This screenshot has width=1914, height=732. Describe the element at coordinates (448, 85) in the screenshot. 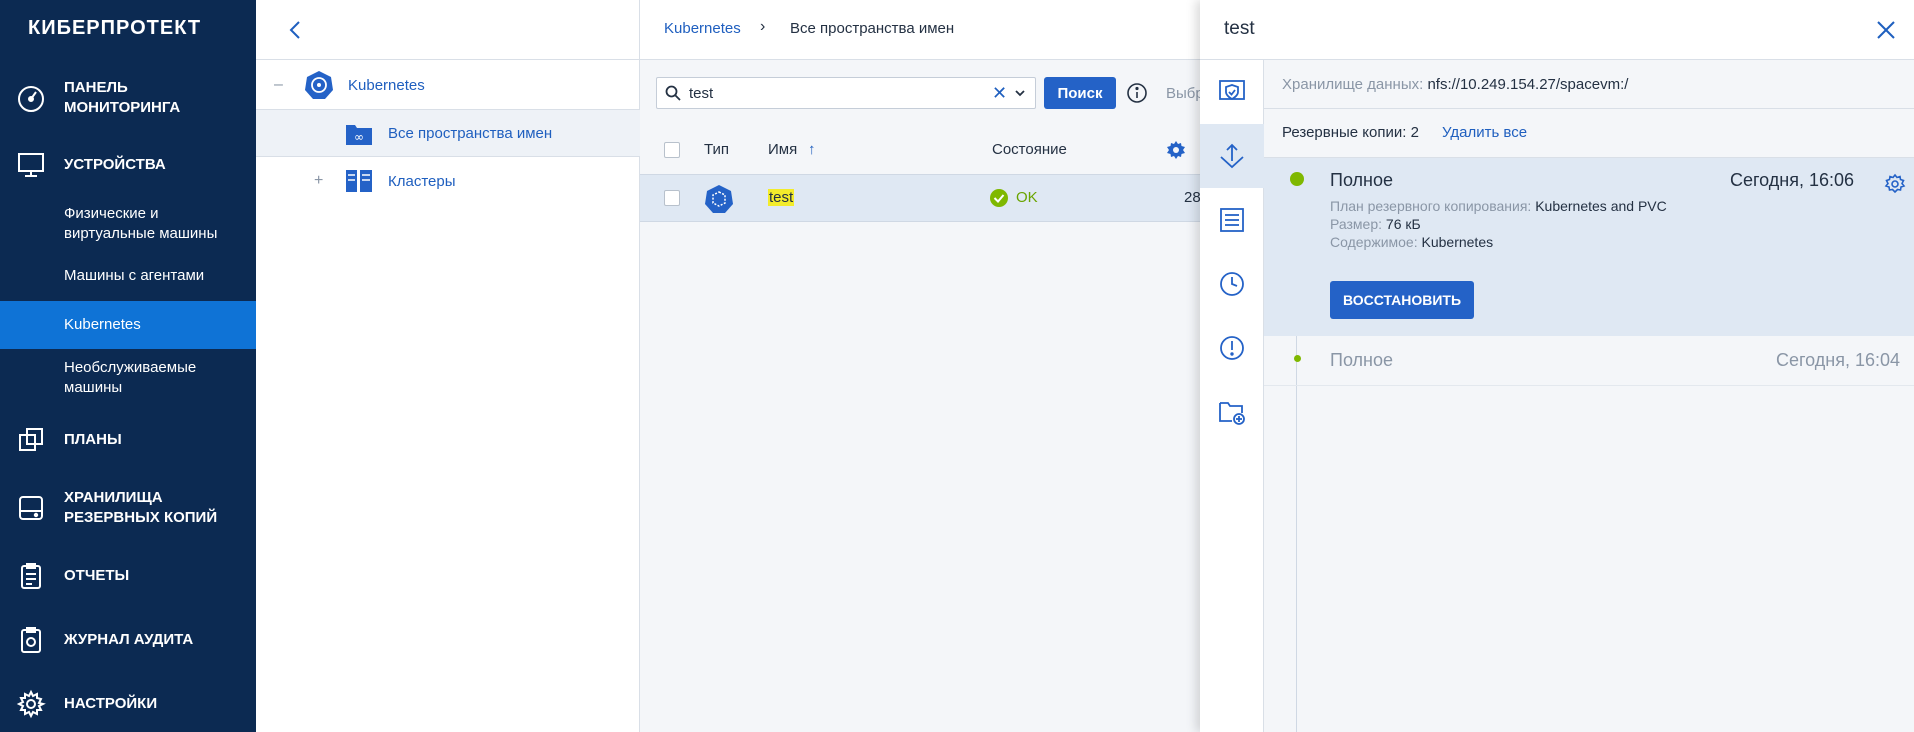

I see `tree-item-kubernetes: – Kubernetes` at that location.